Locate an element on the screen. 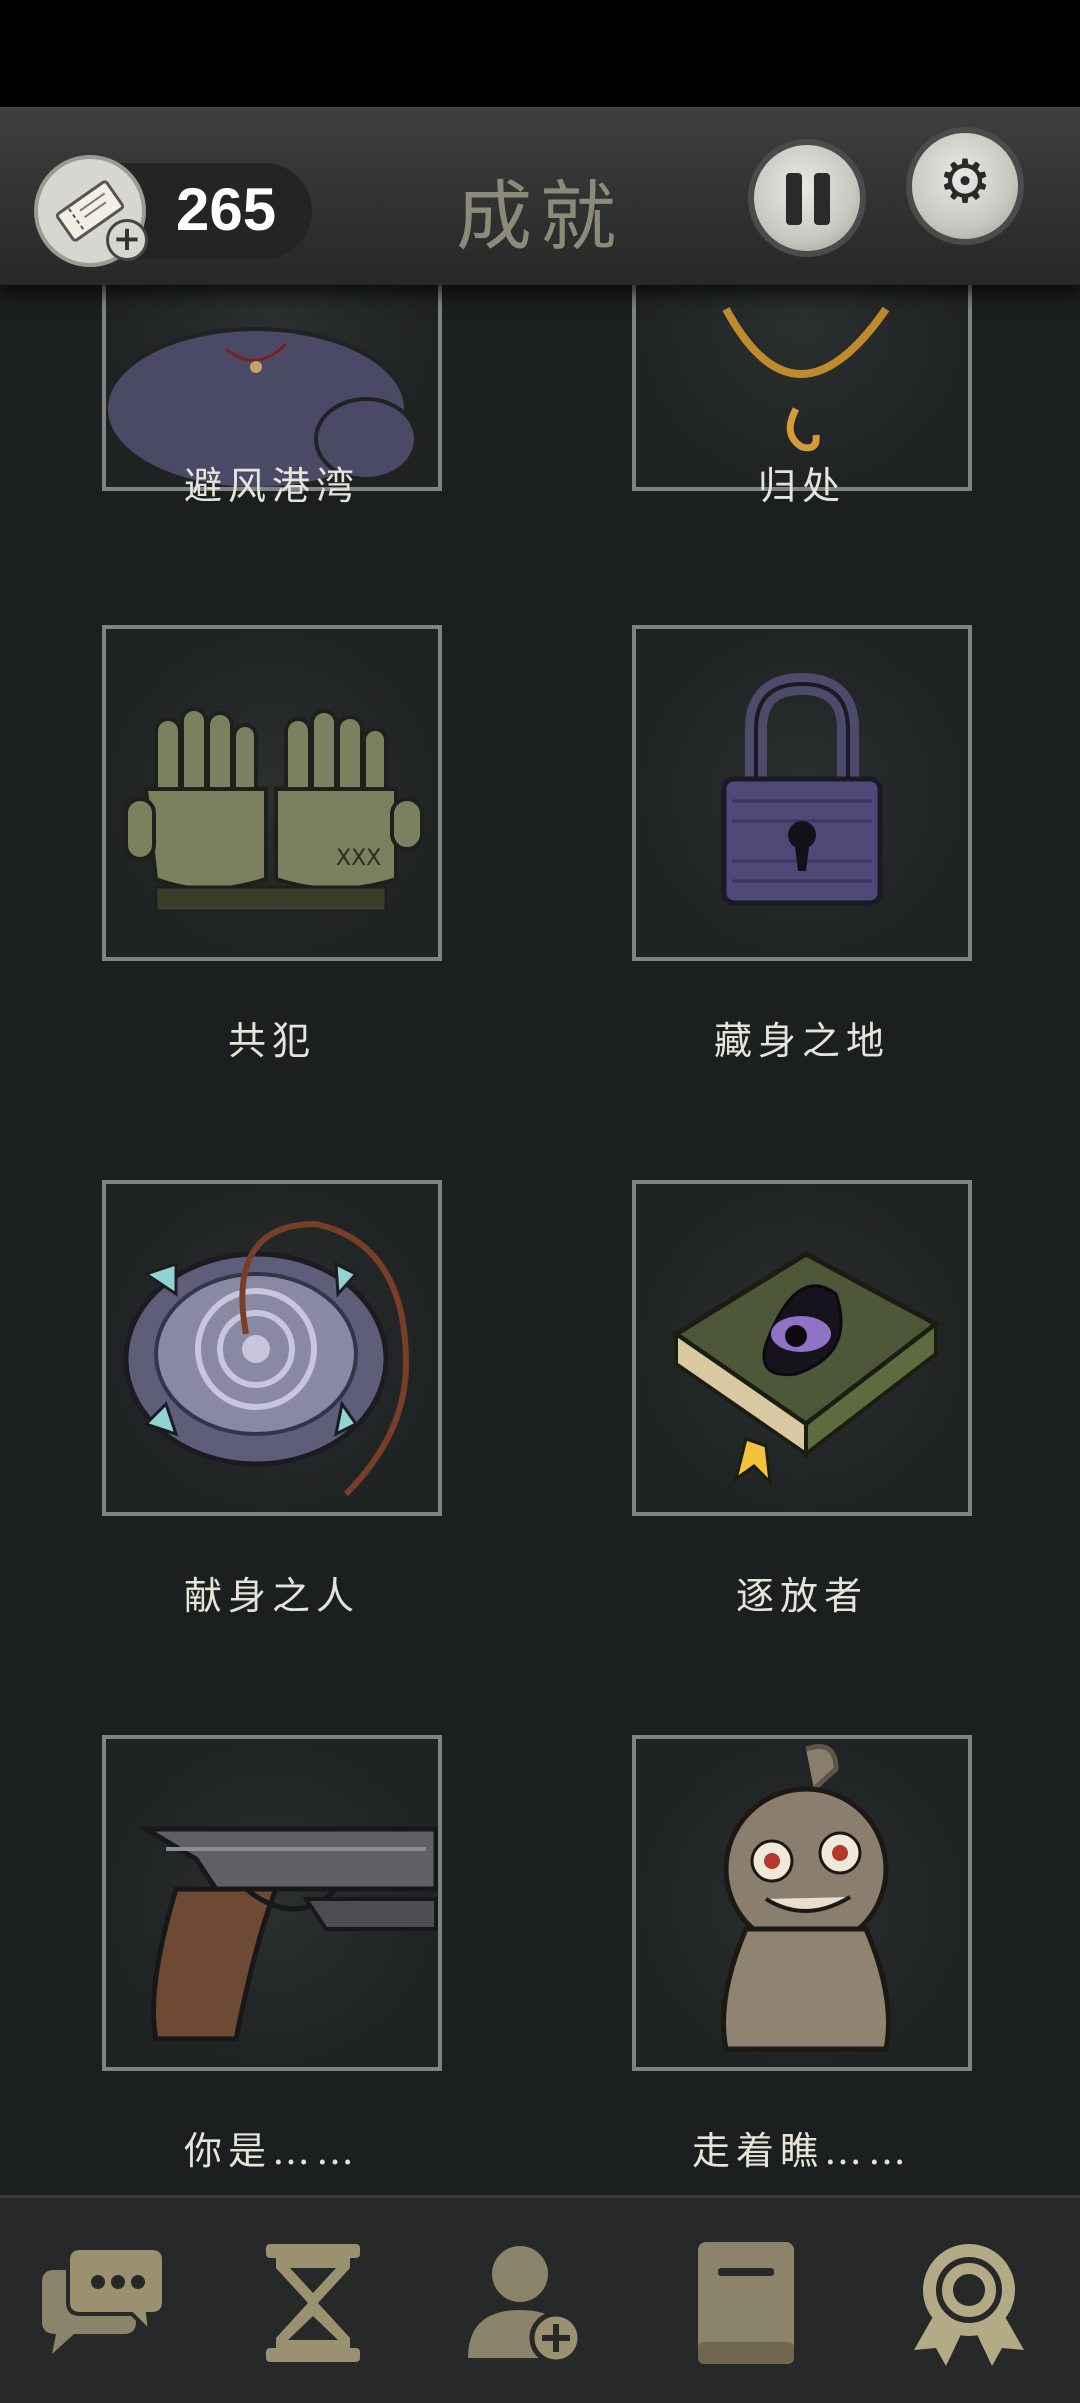 This screenshot has width=1080, height=2403. svg-text: XXX is located at coordinates (358, 858).